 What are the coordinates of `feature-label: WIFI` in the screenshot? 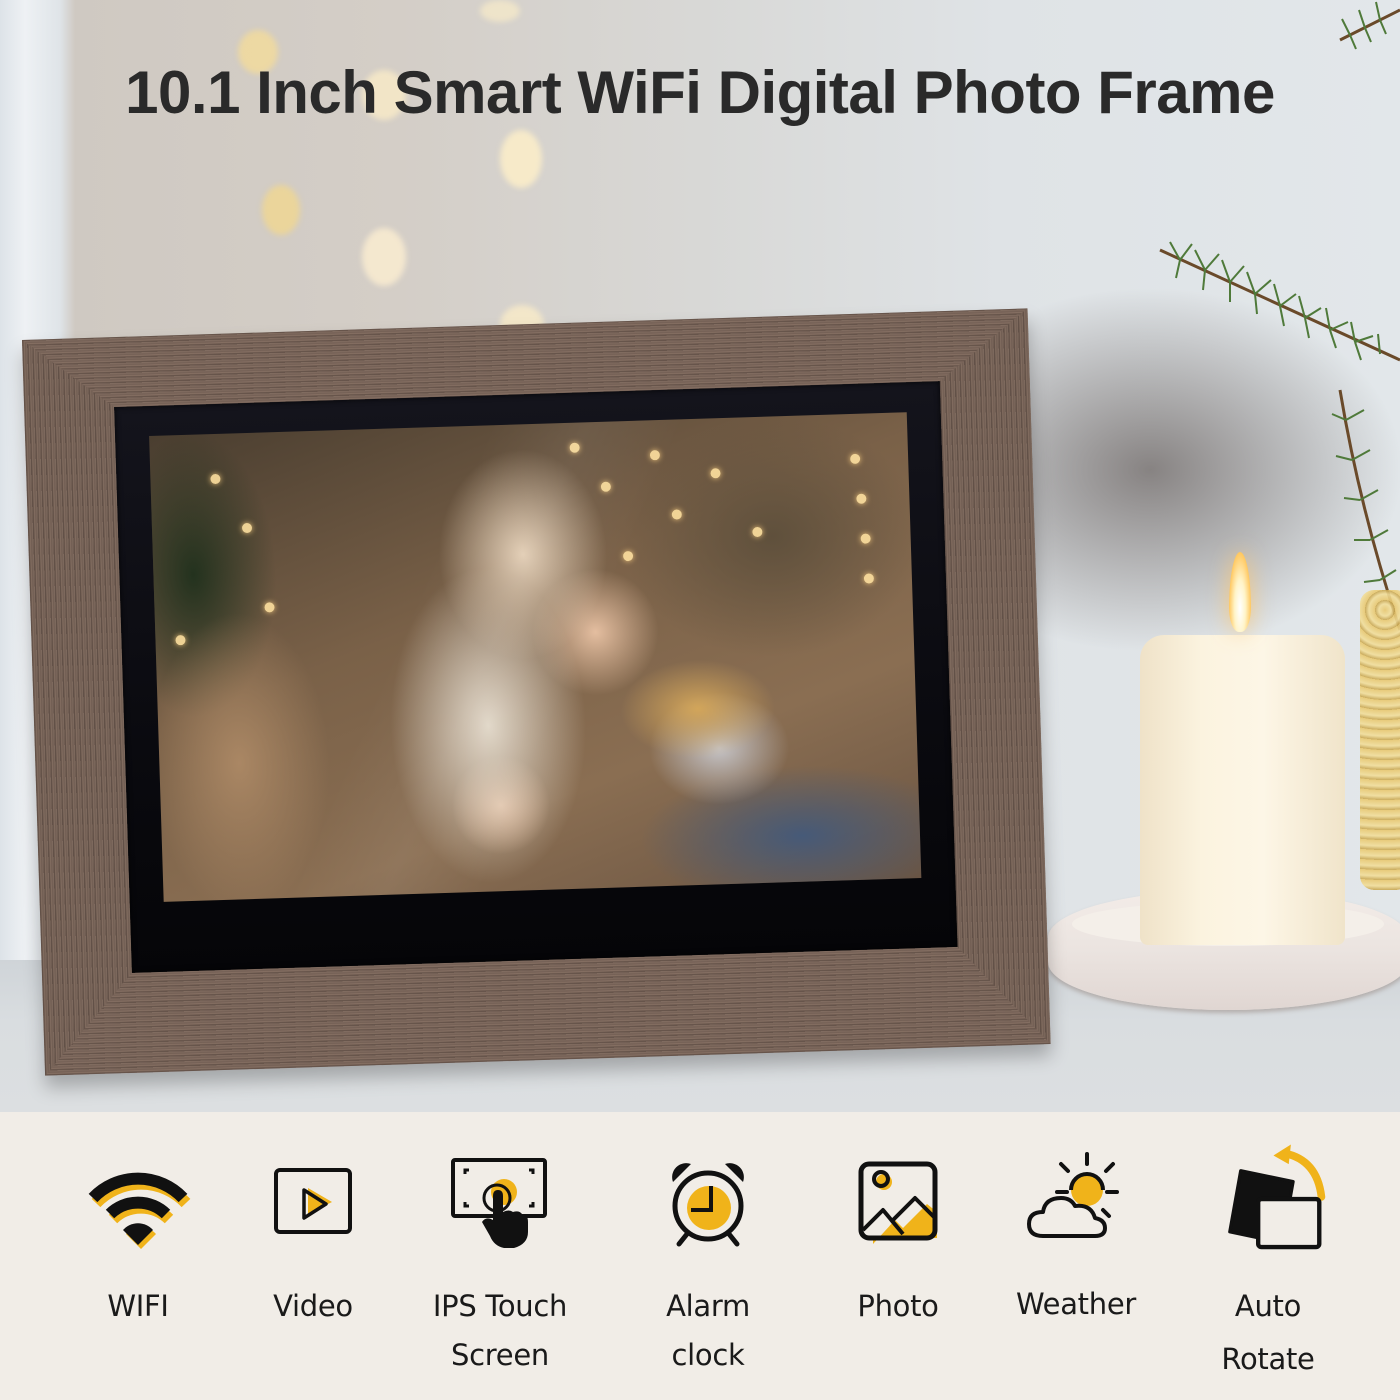 It's located at (138, 1306).